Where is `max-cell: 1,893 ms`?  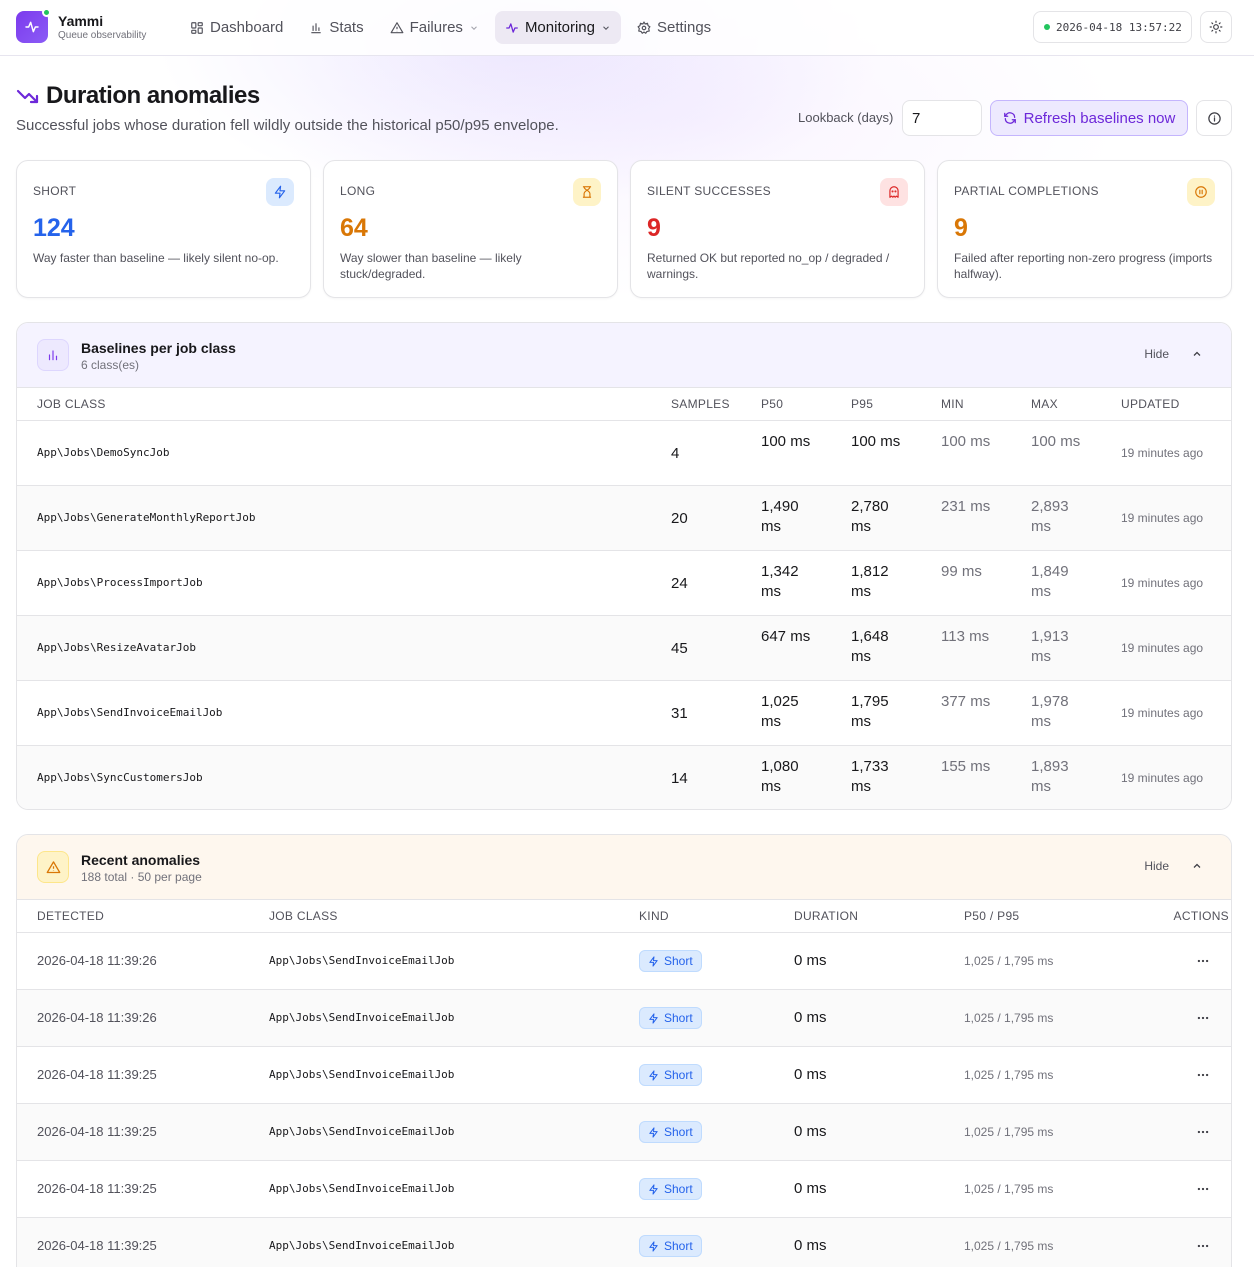 max-cell: 1,893 ms is located at coordinates (1050, 776).